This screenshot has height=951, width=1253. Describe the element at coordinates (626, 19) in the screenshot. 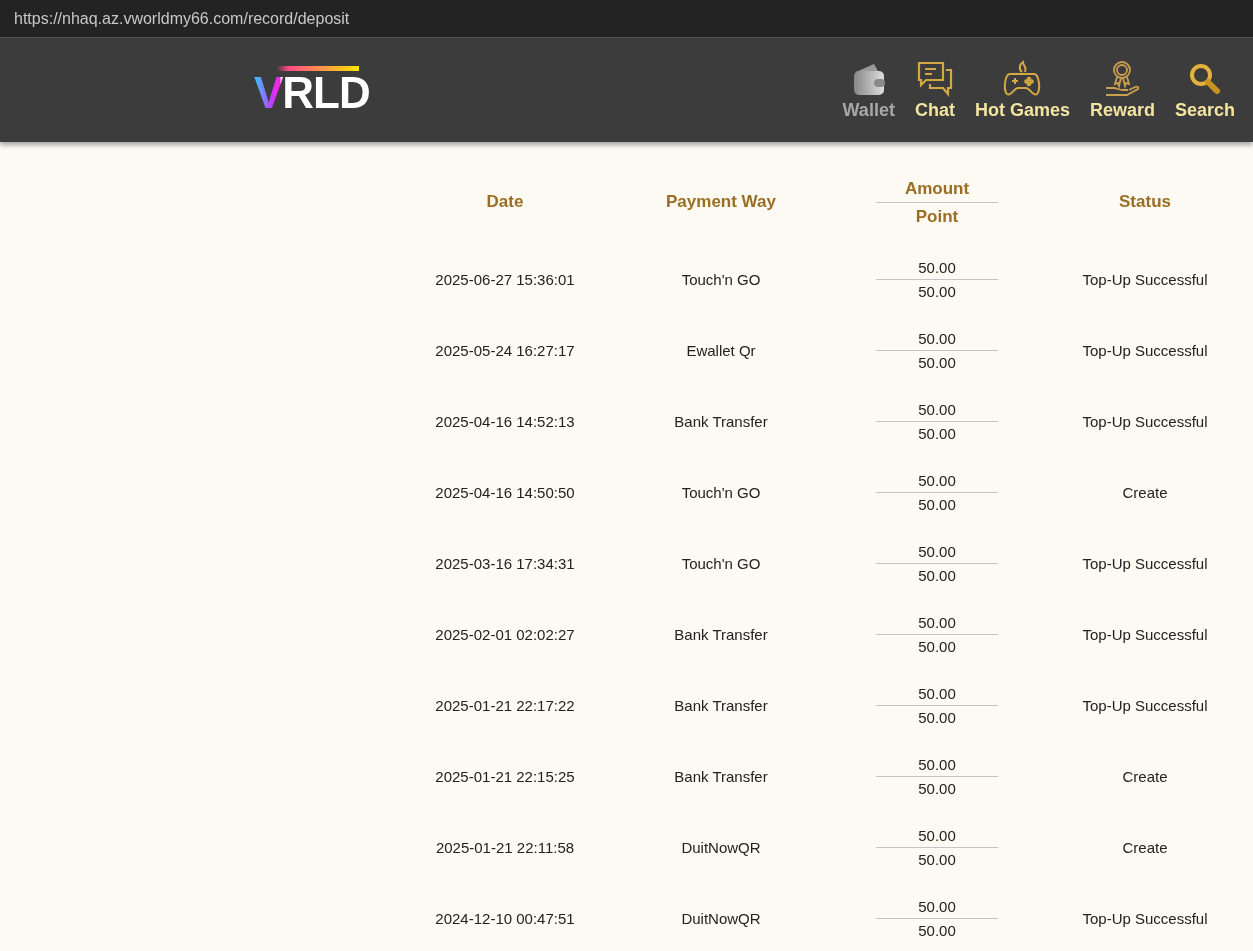

I see `browser-address-bar: https://nhaq.az.vworldmy66.com/record/deposit` at that location.